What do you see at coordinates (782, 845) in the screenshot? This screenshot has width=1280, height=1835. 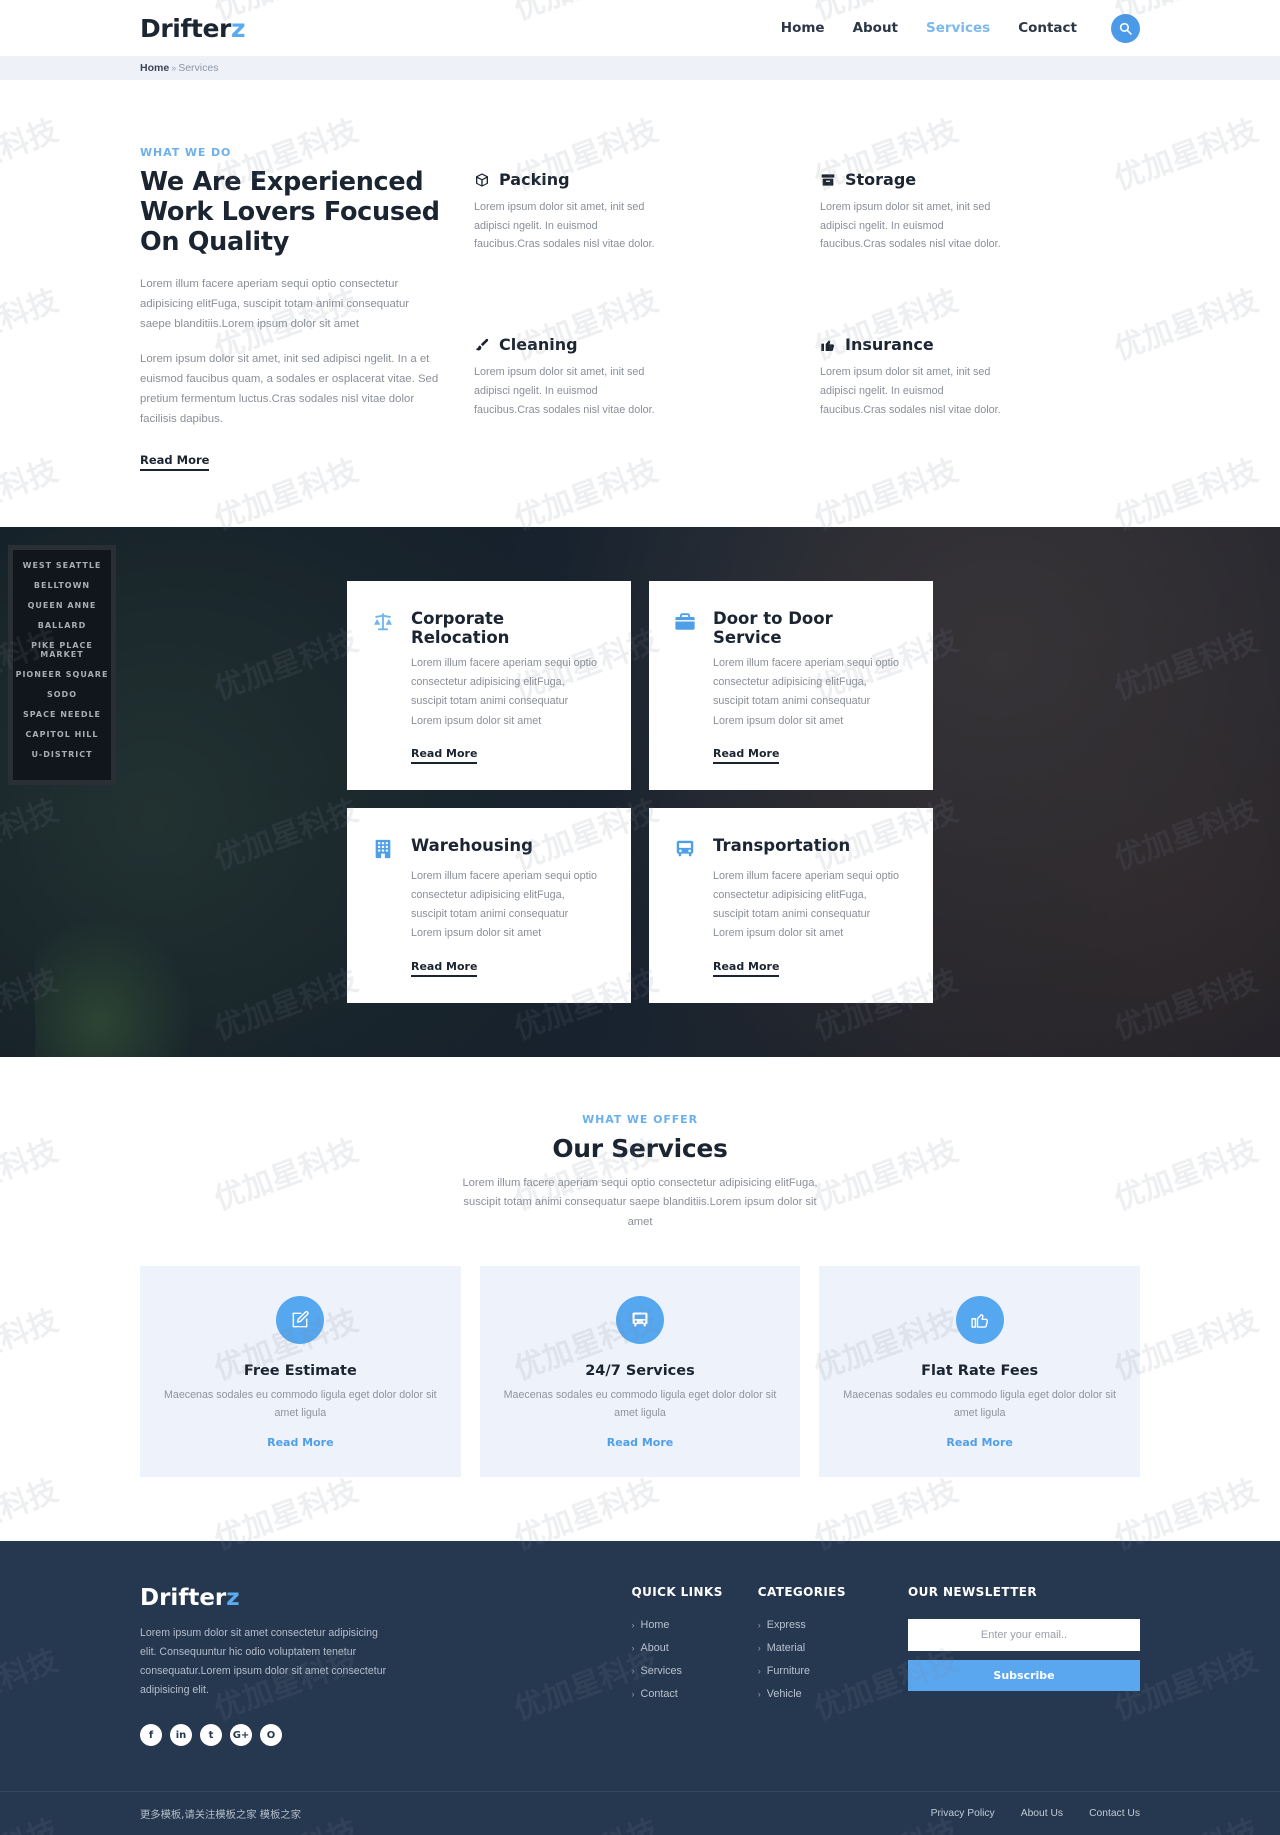 I see `card-title: Transportation` at bounding box center [782, 845].